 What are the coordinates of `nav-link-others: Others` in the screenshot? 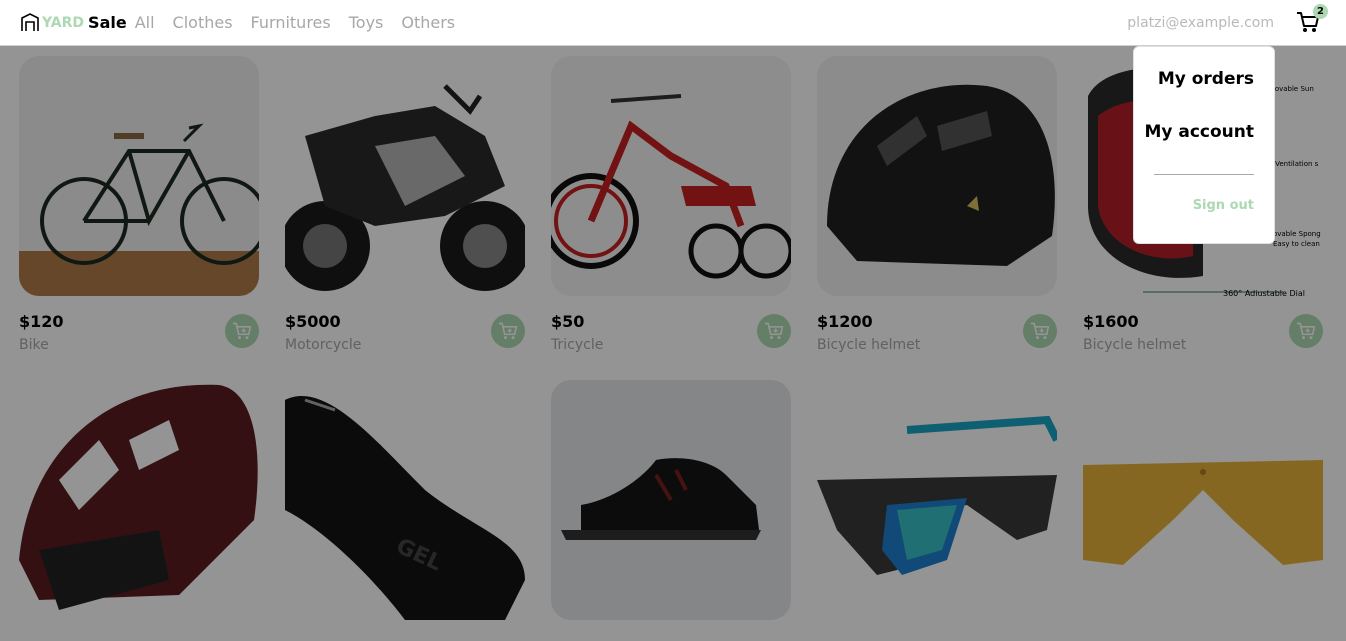 It's located at (428, 23).